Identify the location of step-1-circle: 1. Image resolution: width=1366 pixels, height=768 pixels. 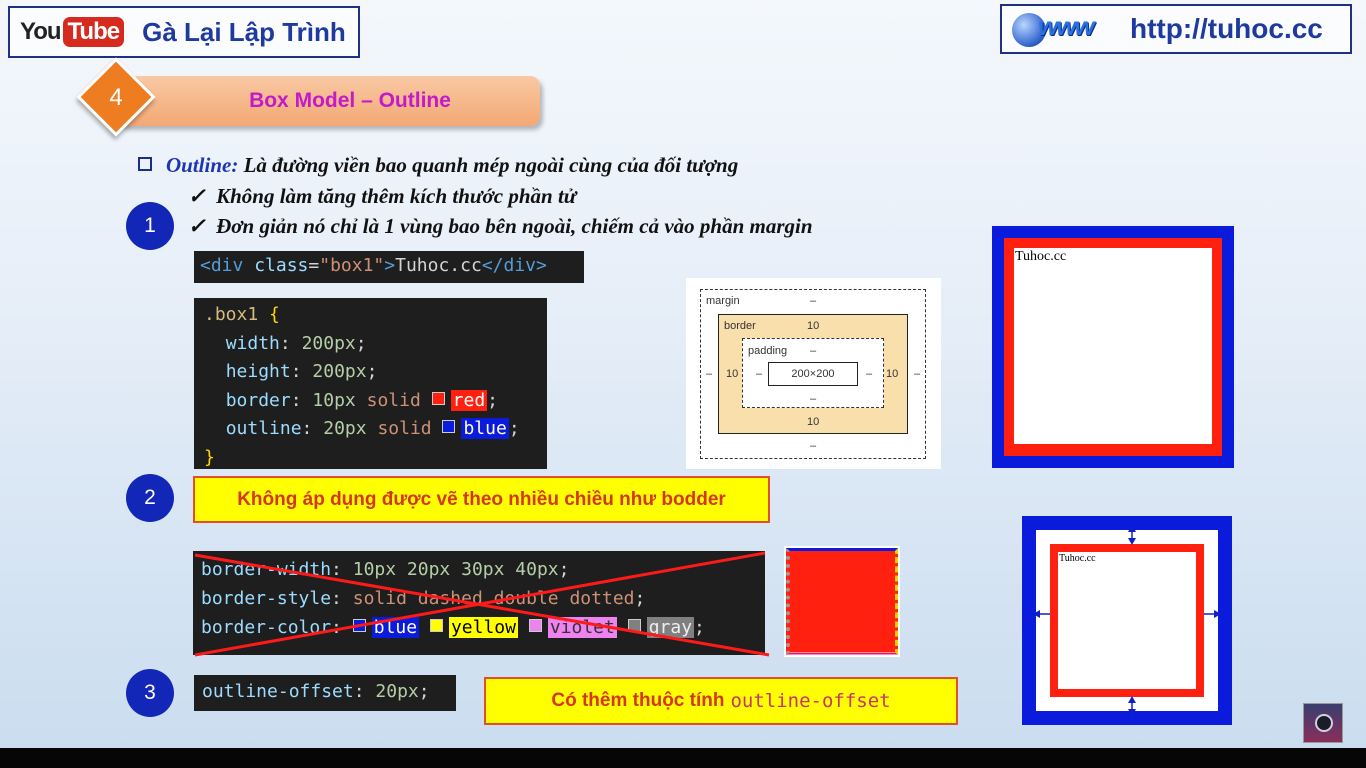
(150, 226).